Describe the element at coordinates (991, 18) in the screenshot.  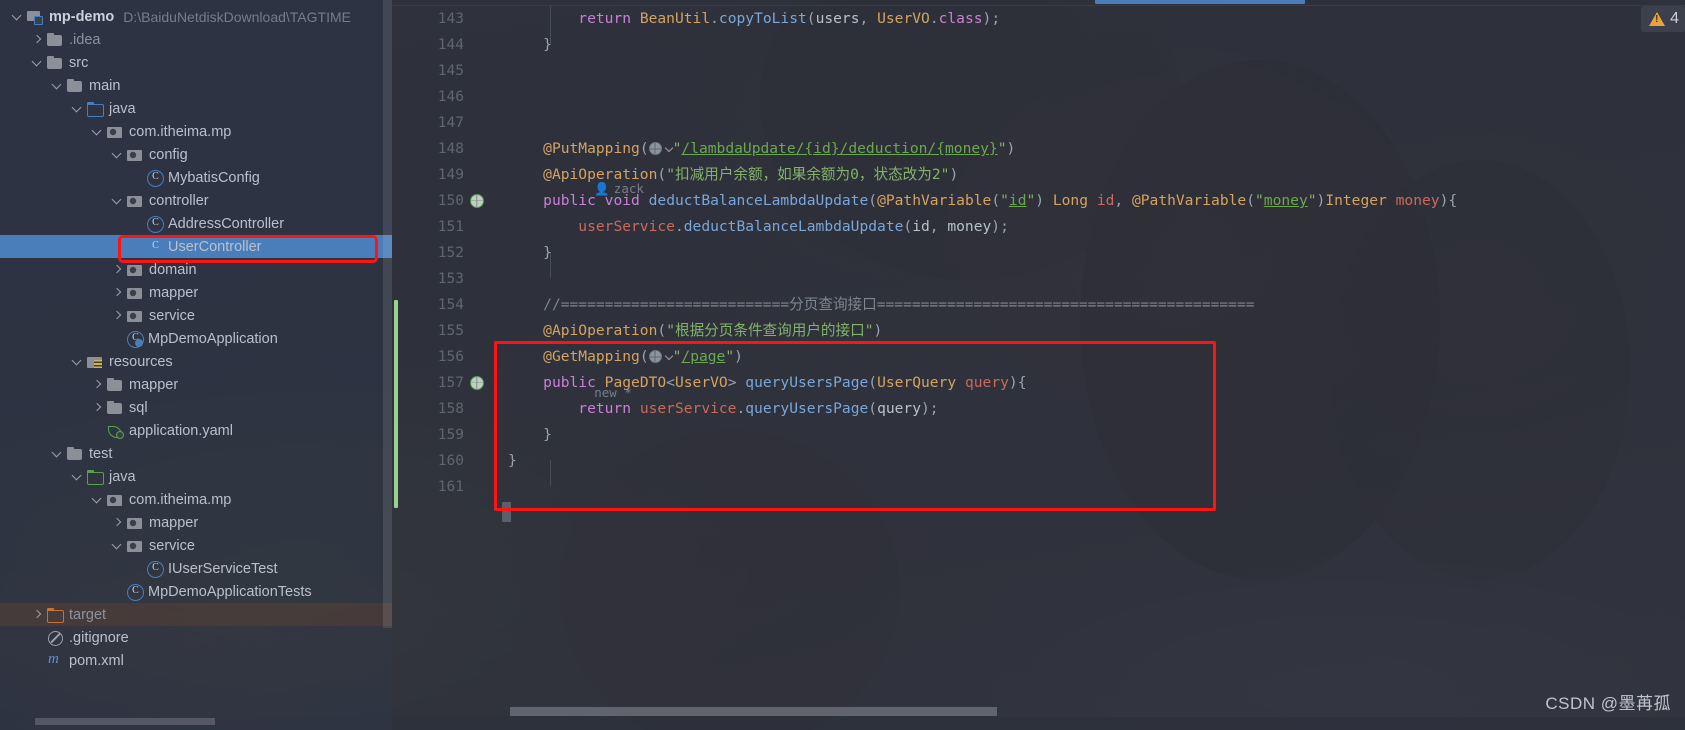
I see `code-token: );` at that location.